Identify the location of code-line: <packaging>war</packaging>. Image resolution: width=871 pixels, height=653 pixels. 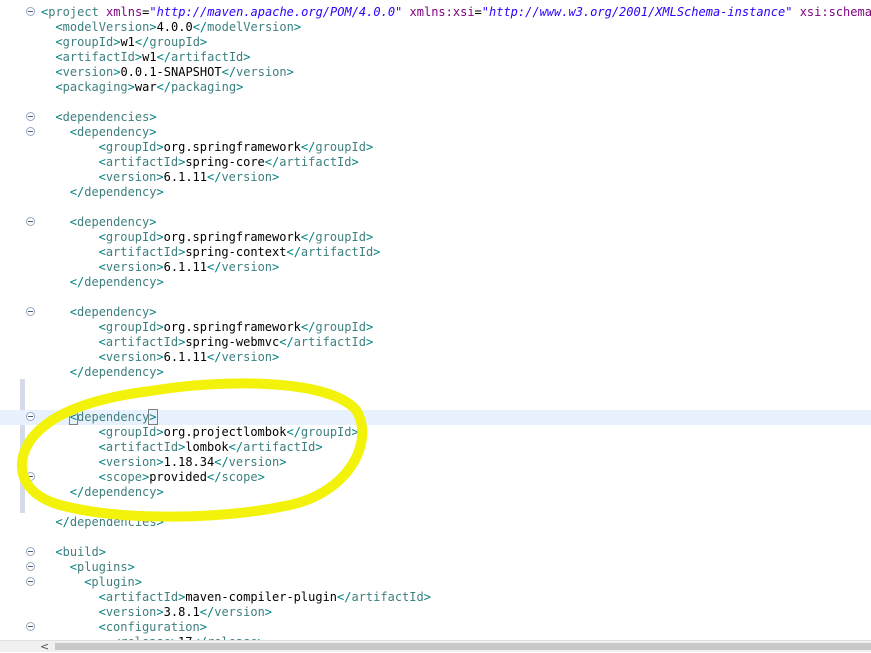
(435, 87).